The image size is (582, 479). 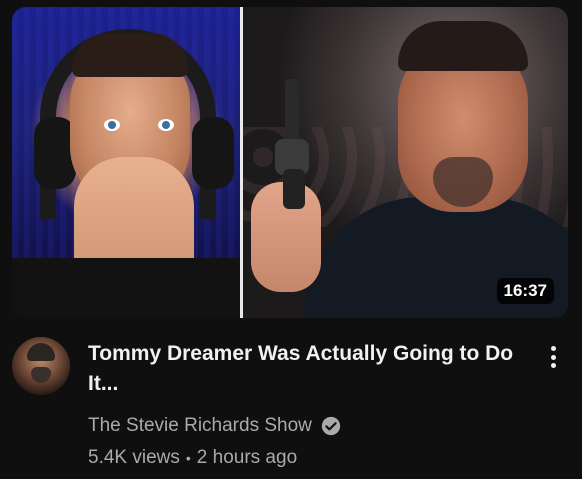 What do you see at coordinates (126, 288) in the screenshot?
I see `shirt-left` at bounding box center [126, 288].